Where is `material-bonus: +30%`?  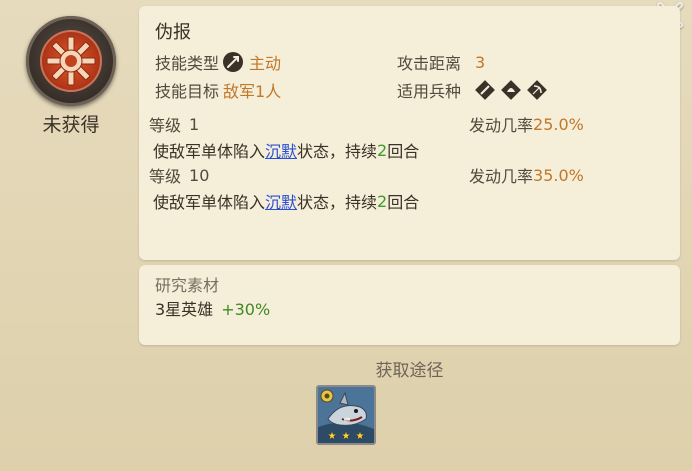
material-bonus: +30% is located at coordinates (246, 309).